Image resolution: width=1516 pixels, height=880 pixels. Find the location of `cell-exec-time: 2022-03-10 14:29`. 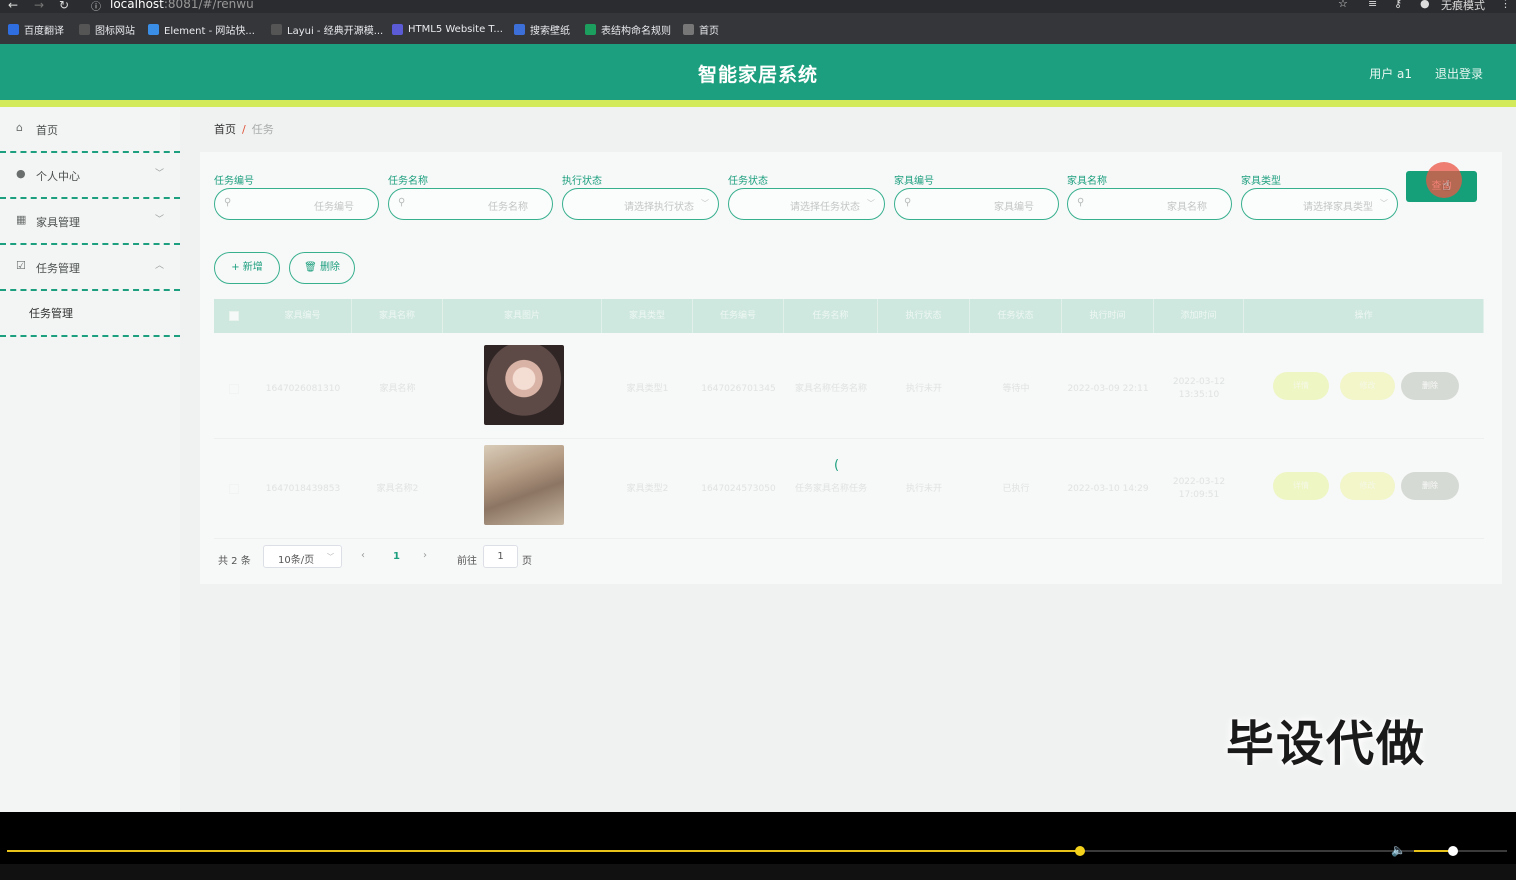

cell-exec-time: 2022-03-10 14:29 is located at coordinates (1108, 488).